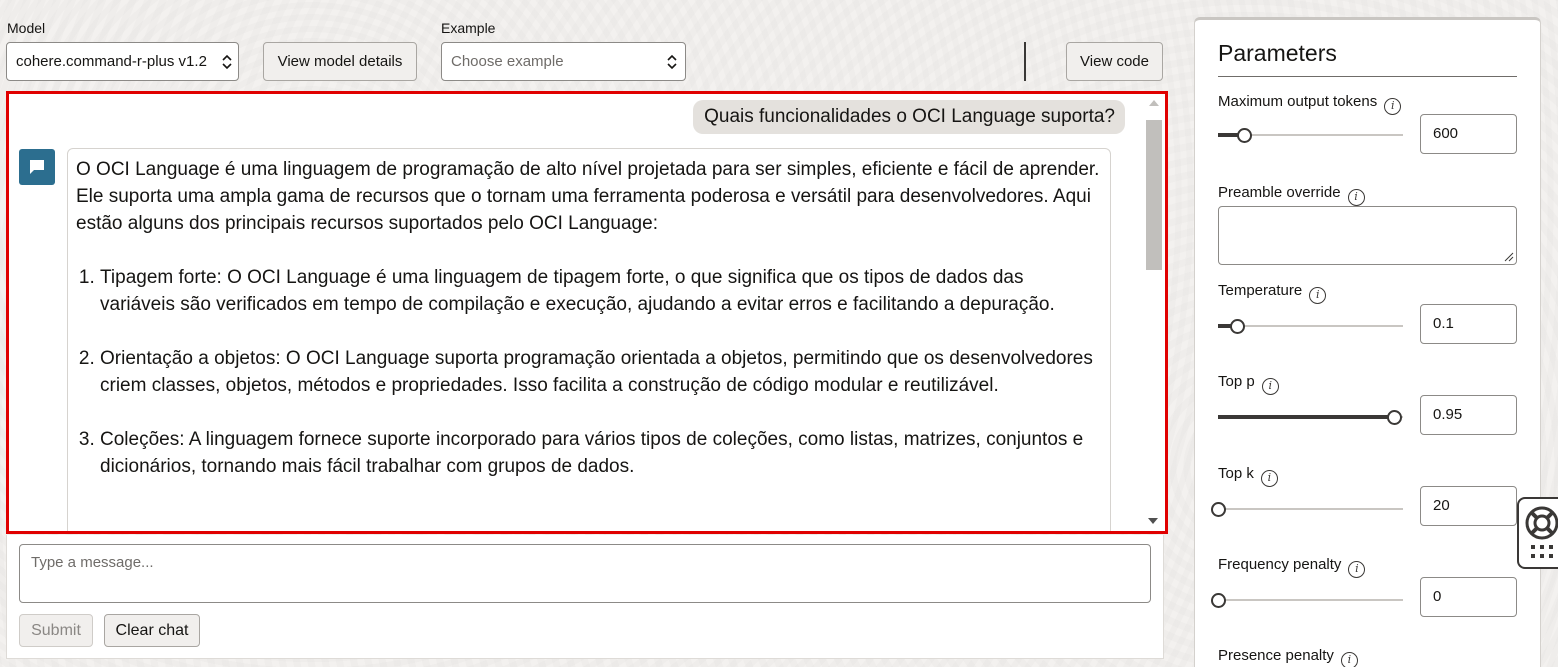  I want to click on max-tokens-label: Maximum output tokens i, so click(1310, 104).